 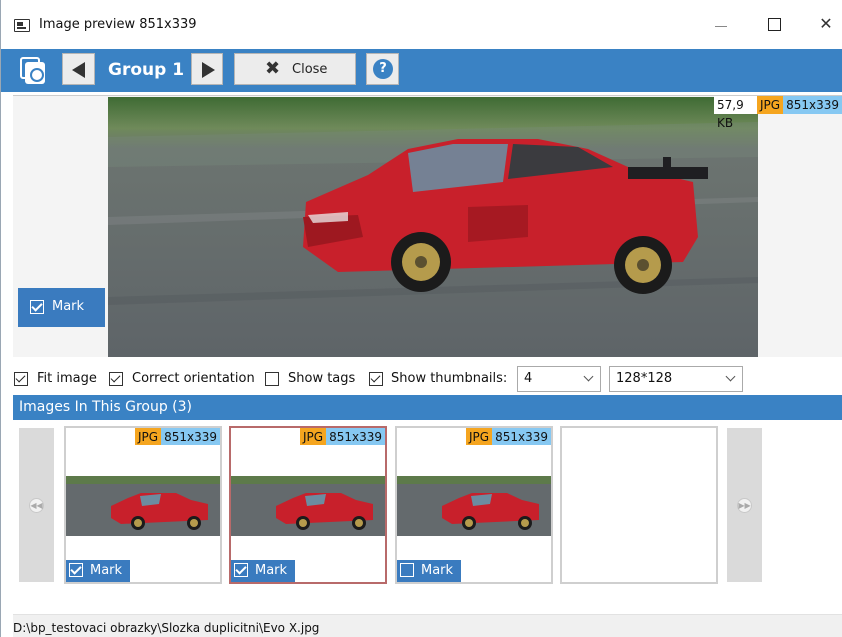 What do you see at coordinates (421, 24) in the screenshot?
I see `title-bar: Image preview 851x339 ✕` at bounding box center [421, 24].